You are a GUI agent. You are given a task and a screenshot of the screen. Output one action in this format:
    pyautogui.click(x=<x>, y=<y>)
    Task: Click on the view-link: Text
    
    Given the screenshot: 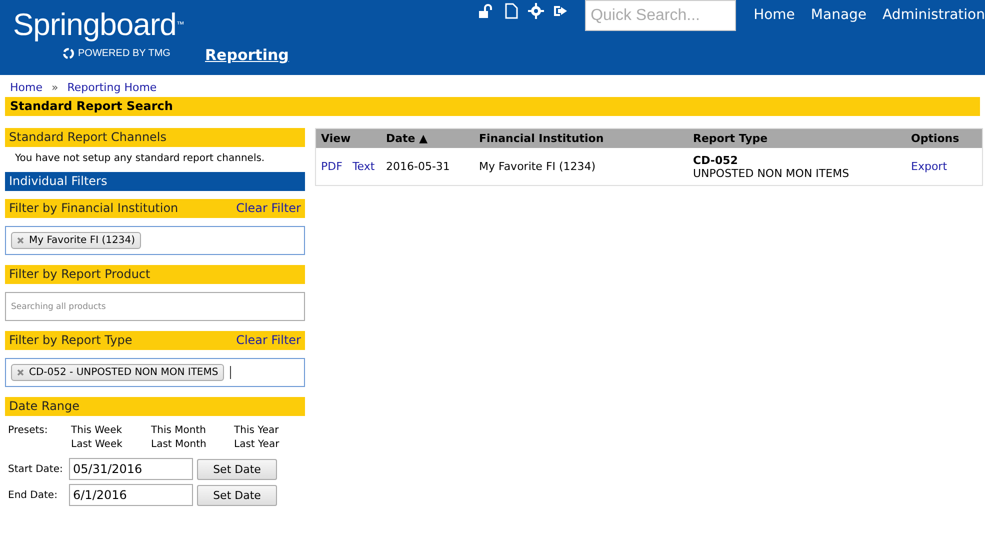 What is the action you would take?
    pyautogui.click(x=363, y=166)
    